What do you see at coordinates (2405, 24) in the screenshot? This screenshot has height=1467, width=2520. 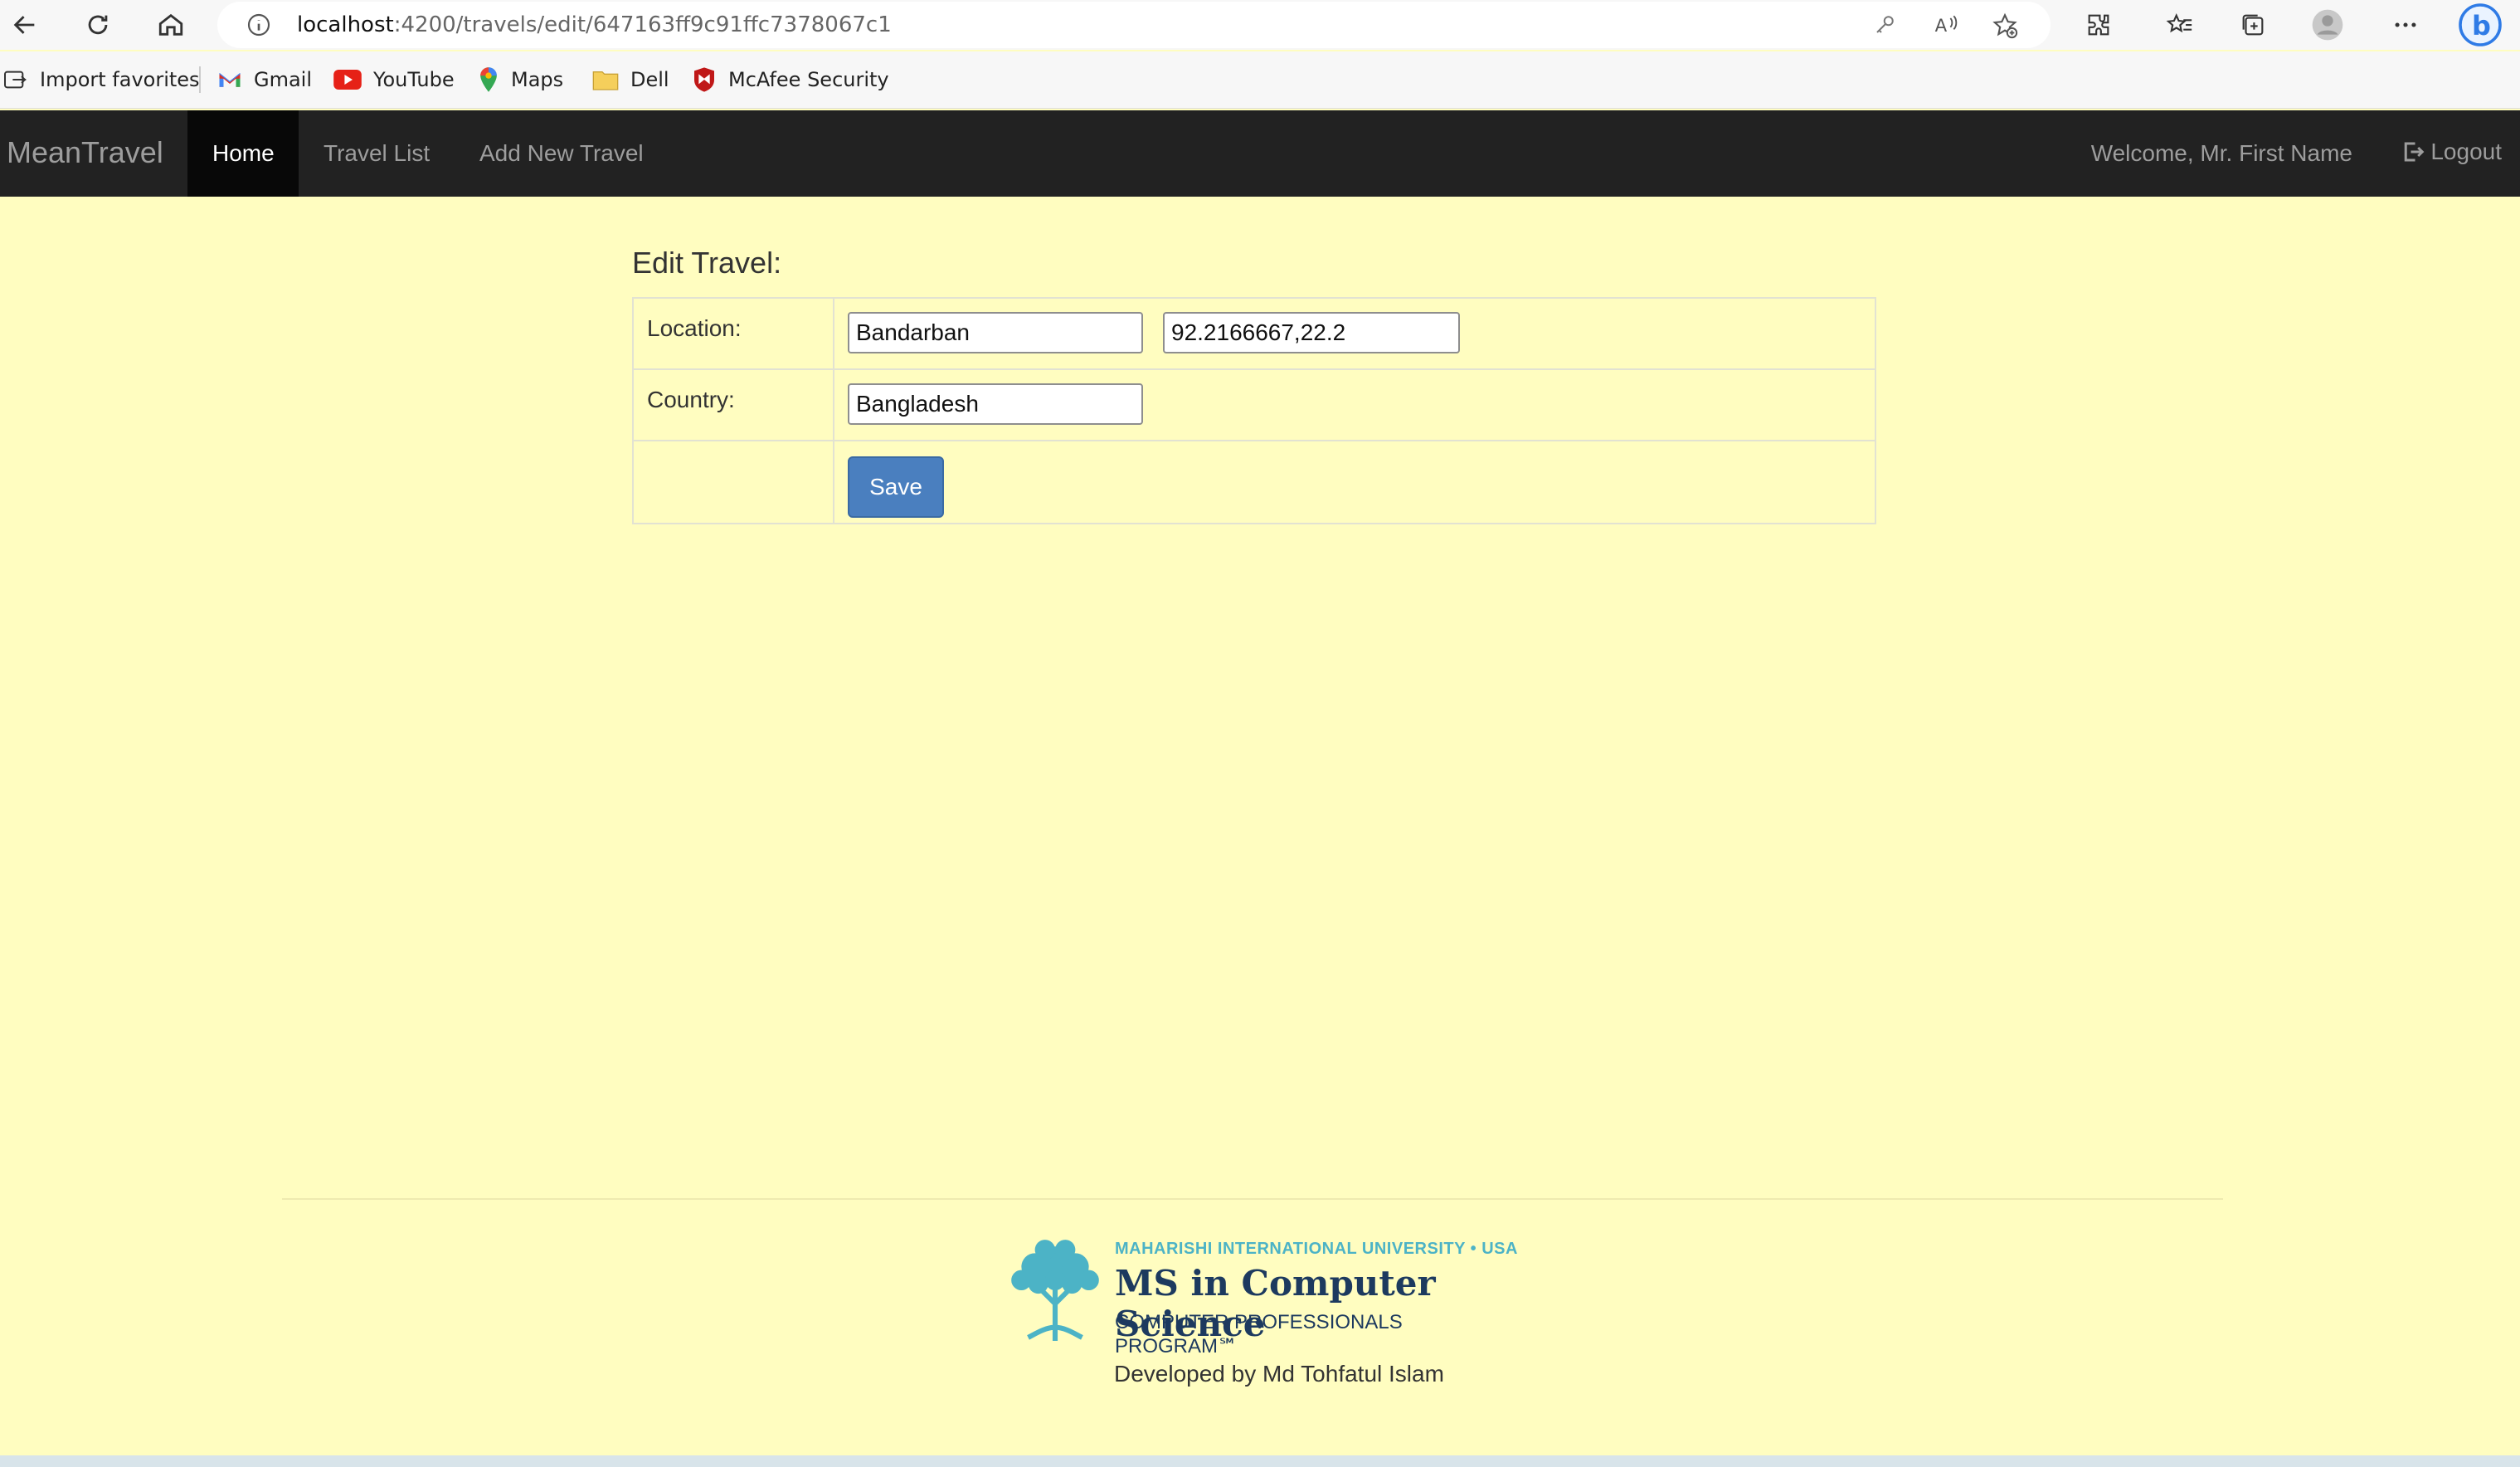 I see `more-options-icon` at bounding box center [2405, 24].